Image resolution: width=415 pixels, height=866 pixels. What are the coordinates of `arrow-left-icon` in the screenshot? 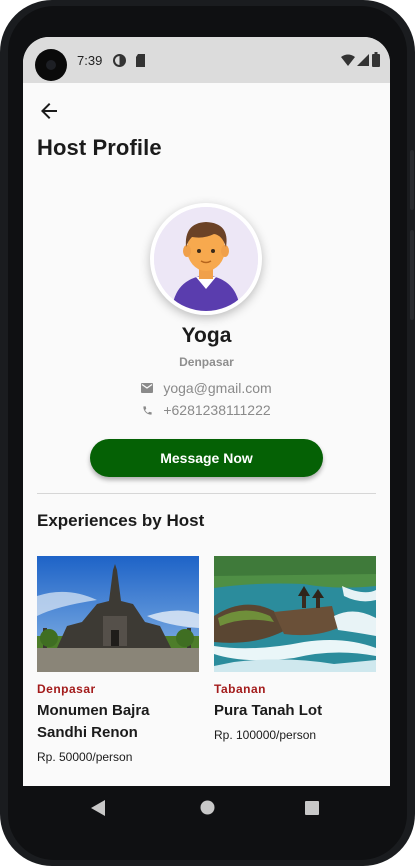 It's located at (49, 111).